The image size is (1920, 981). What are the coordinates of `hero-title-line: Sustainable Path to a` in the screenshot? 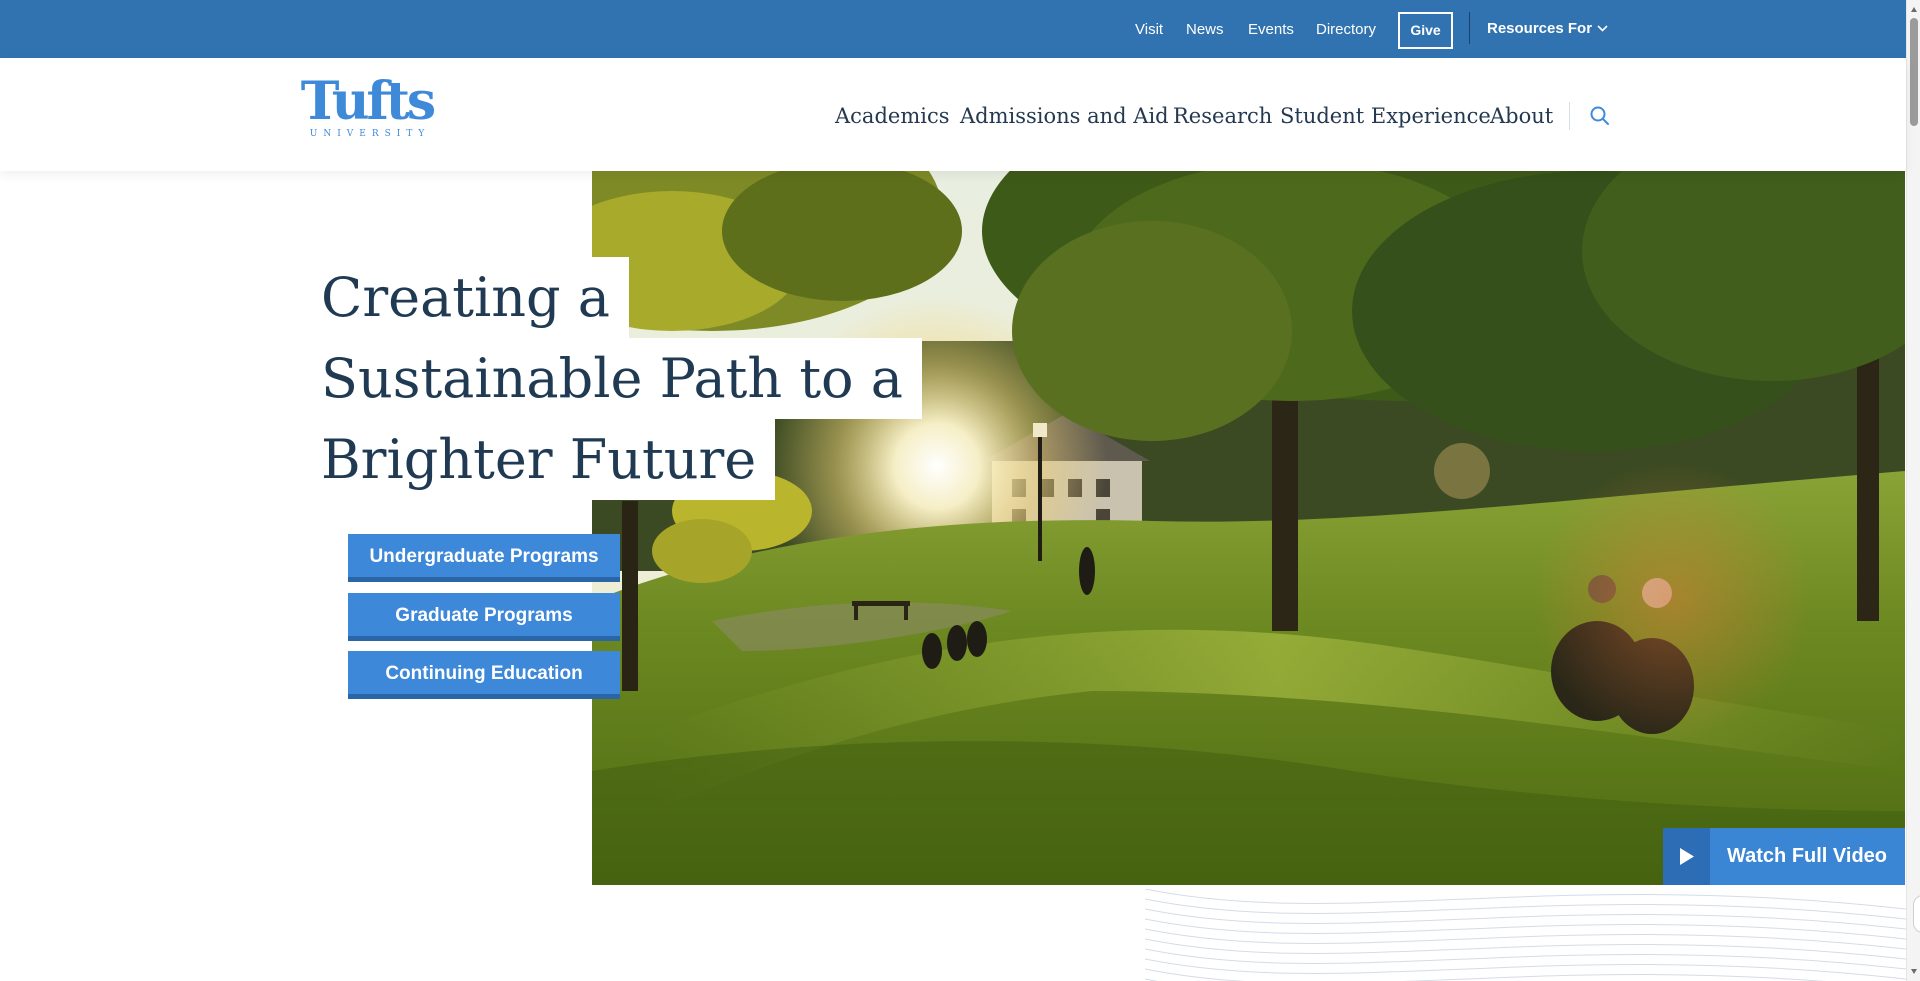 It's located at (611, 378).